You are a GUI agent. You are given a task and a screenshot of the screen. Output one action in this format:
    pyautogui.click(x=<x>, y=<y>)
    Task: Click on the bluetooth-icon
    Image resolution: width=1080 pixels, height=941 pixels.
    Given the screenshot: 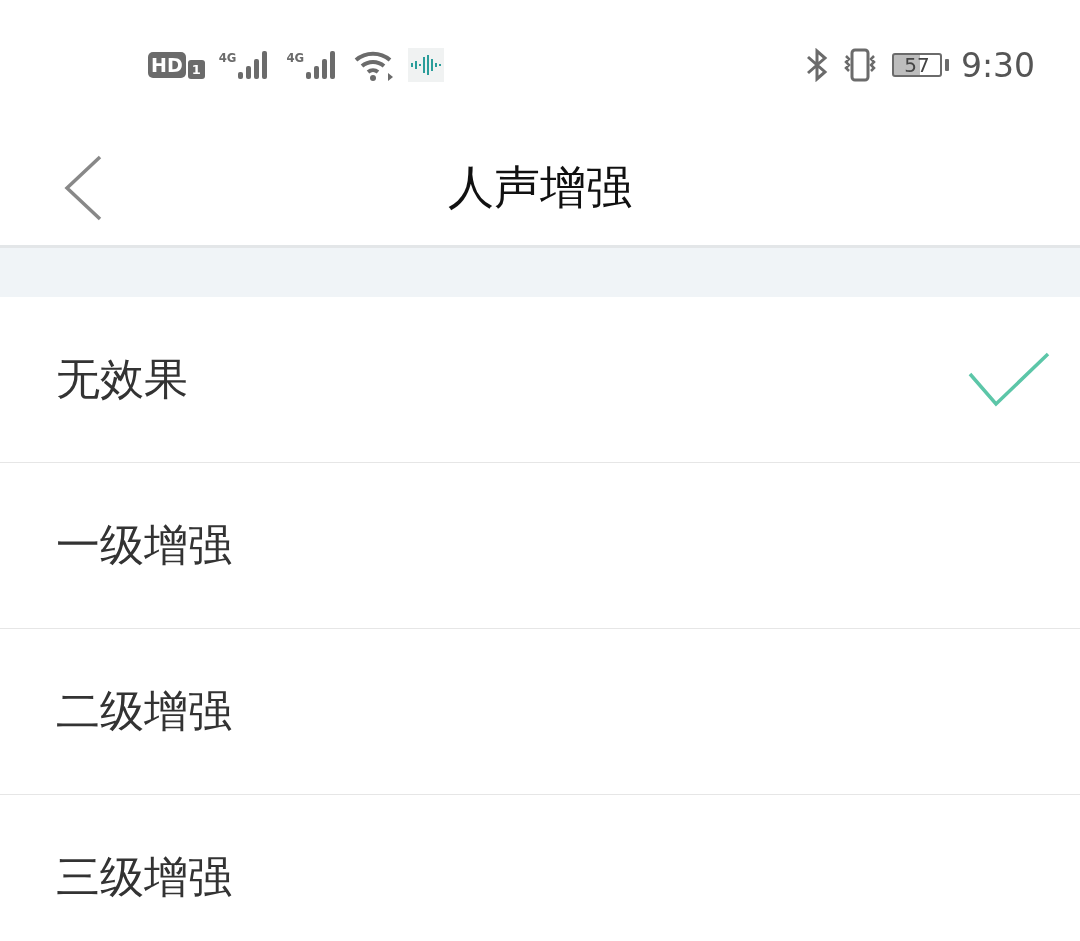 What is the action you would take?
    pyautogui.click(x=816, y=65)
    